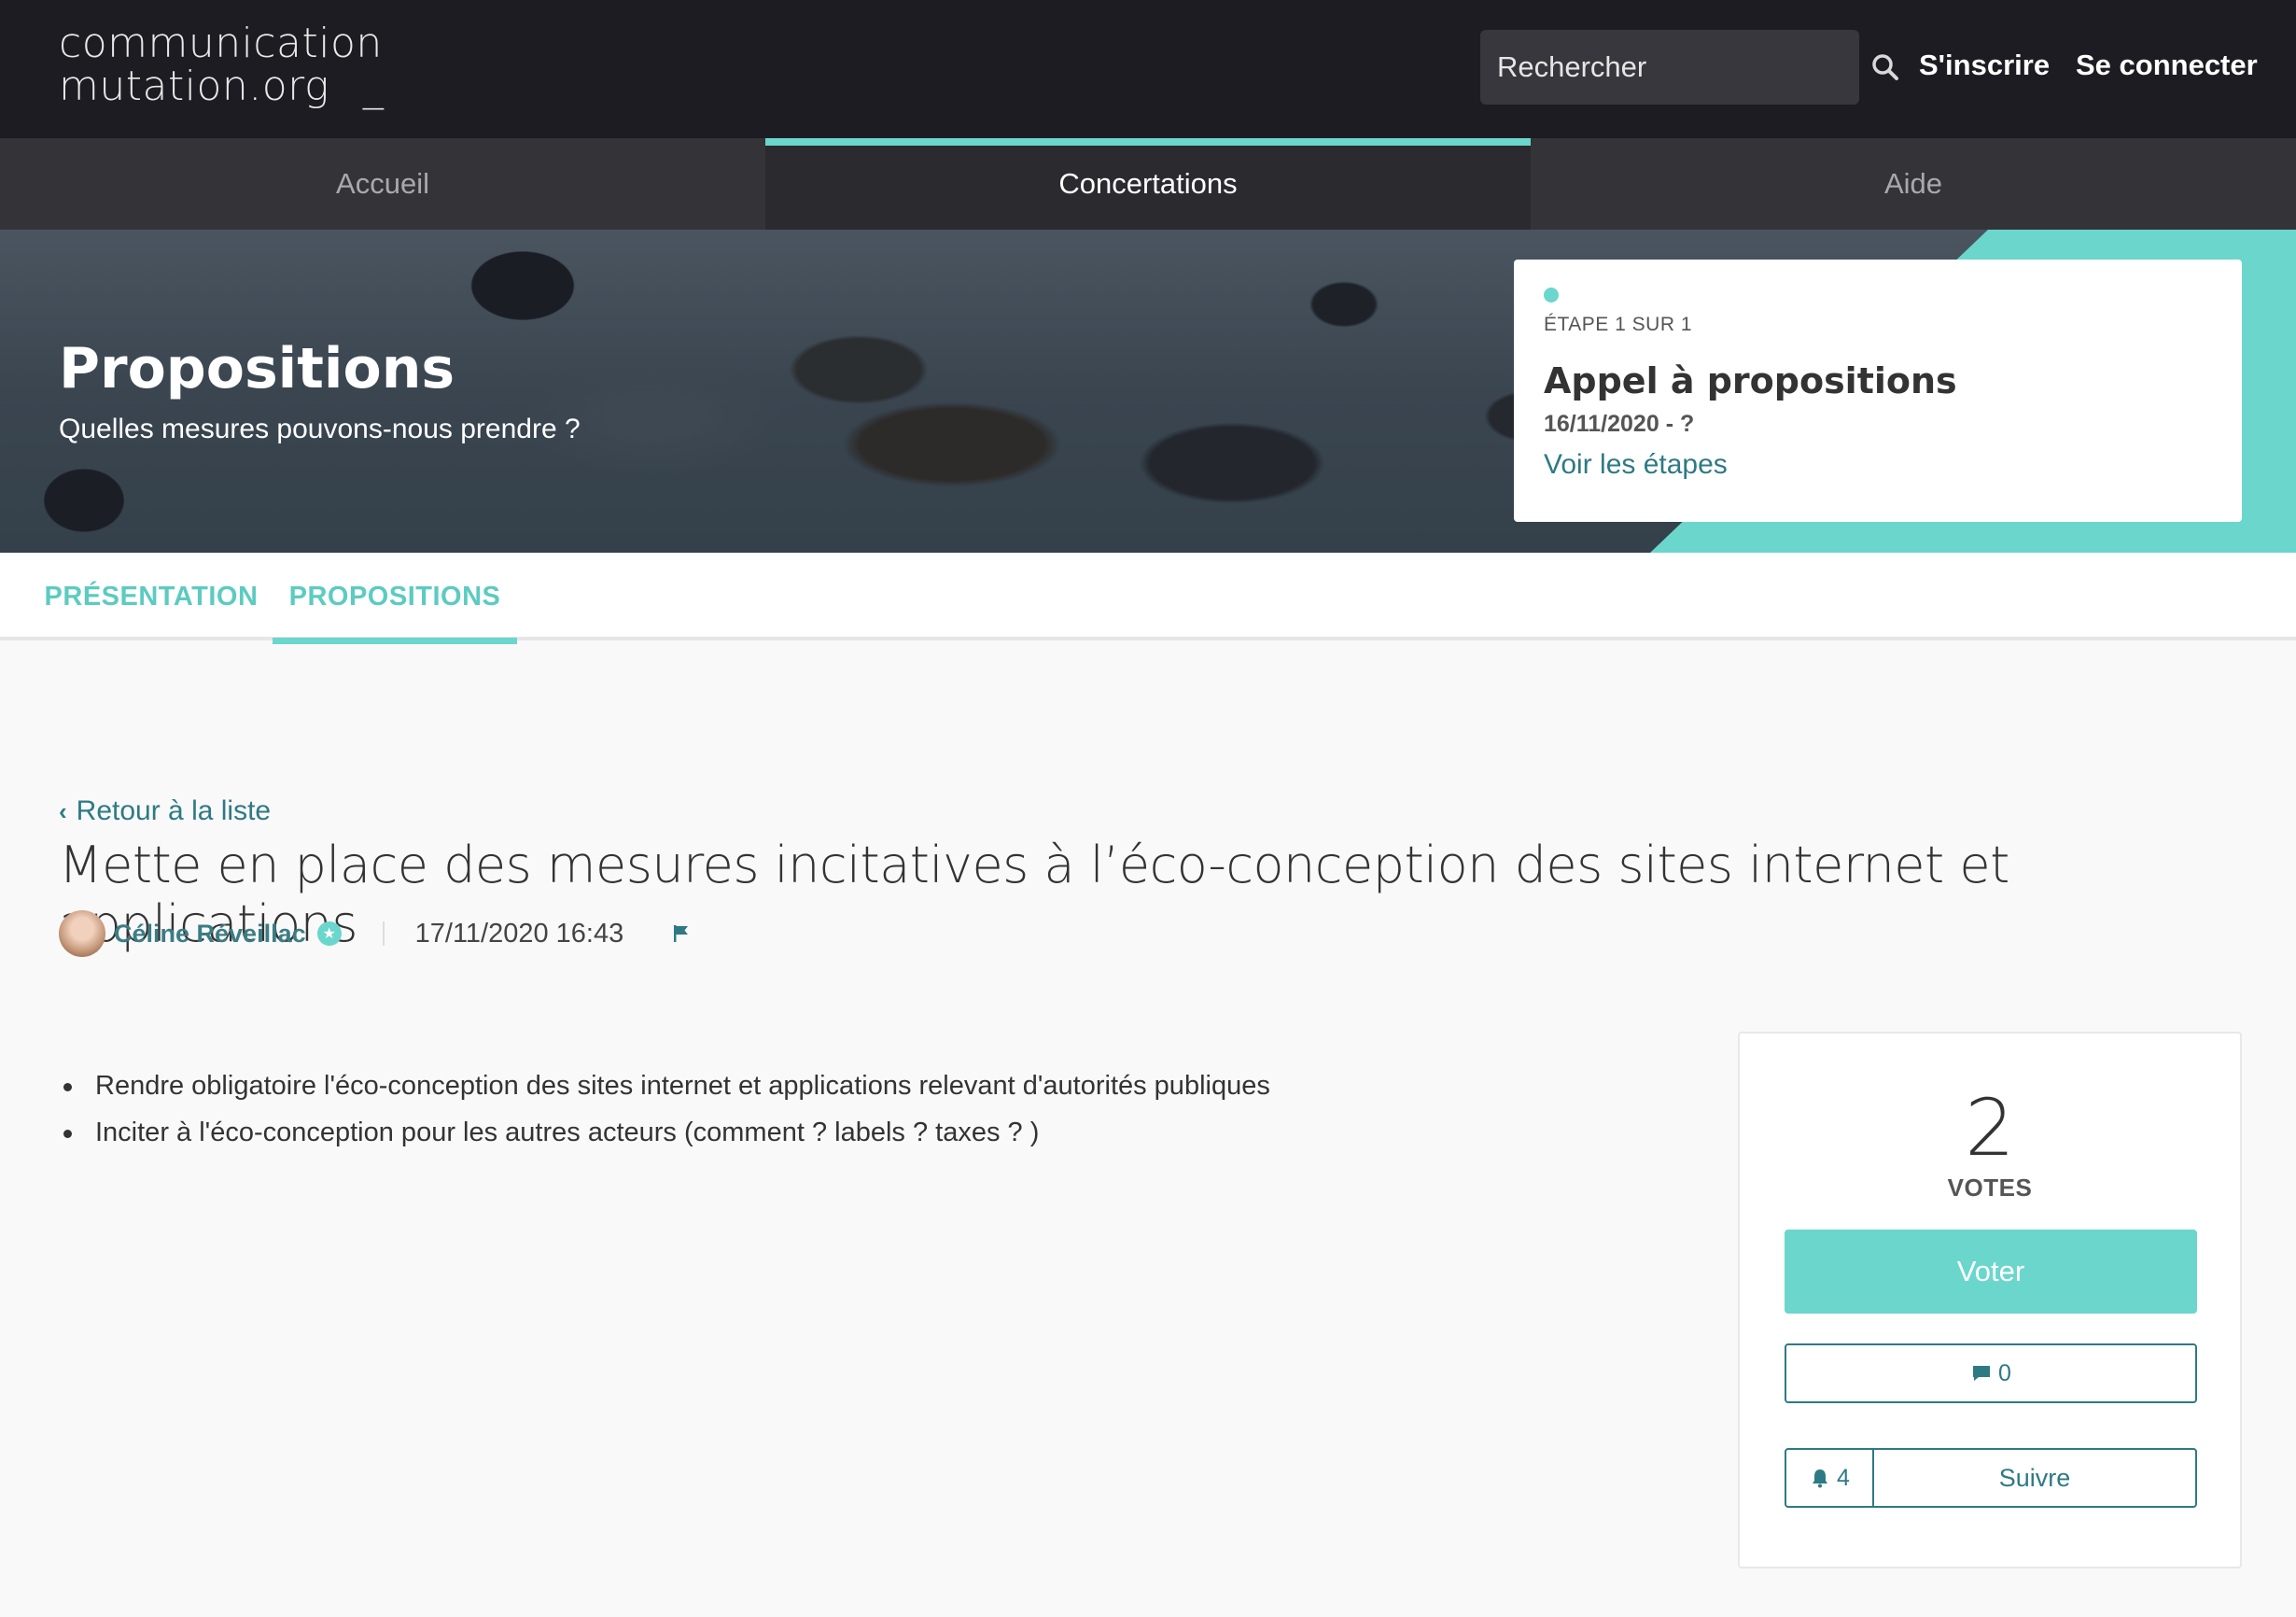  What do you see at coordinates (1830, 1478) in the screenshot?
I see `followers-count-box: 4` at bounding box center [1830, 1478].